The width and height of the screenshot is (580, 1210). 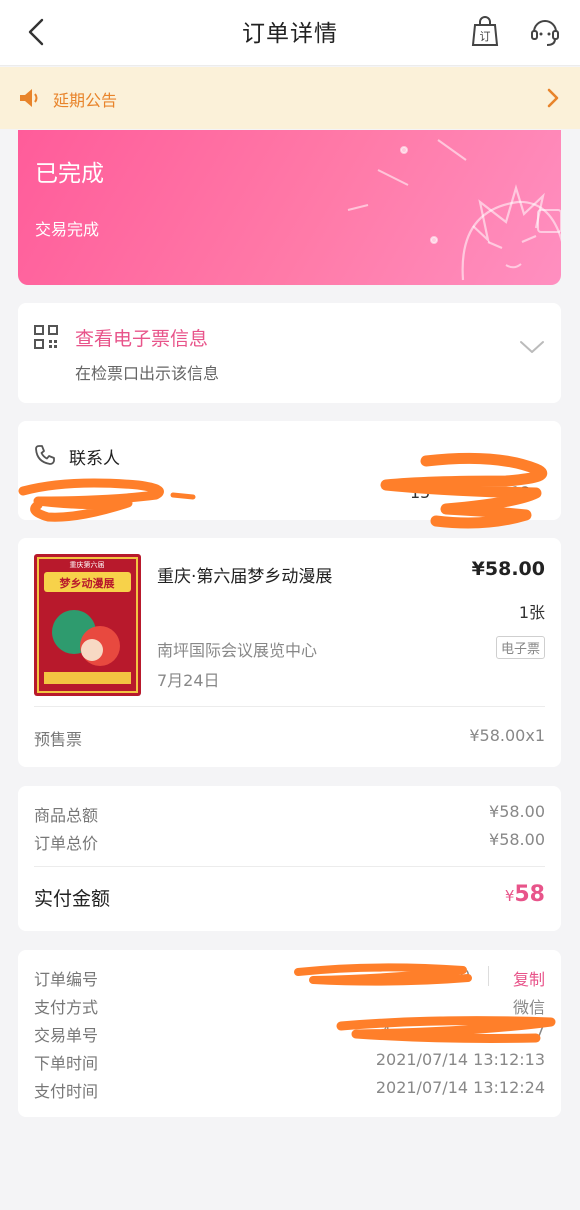 I want to click on price-summary-card: 商品总额 ¥58.00 订单总价 ¥58.00 实付金额 ¥58, so click(x=289, y=858).